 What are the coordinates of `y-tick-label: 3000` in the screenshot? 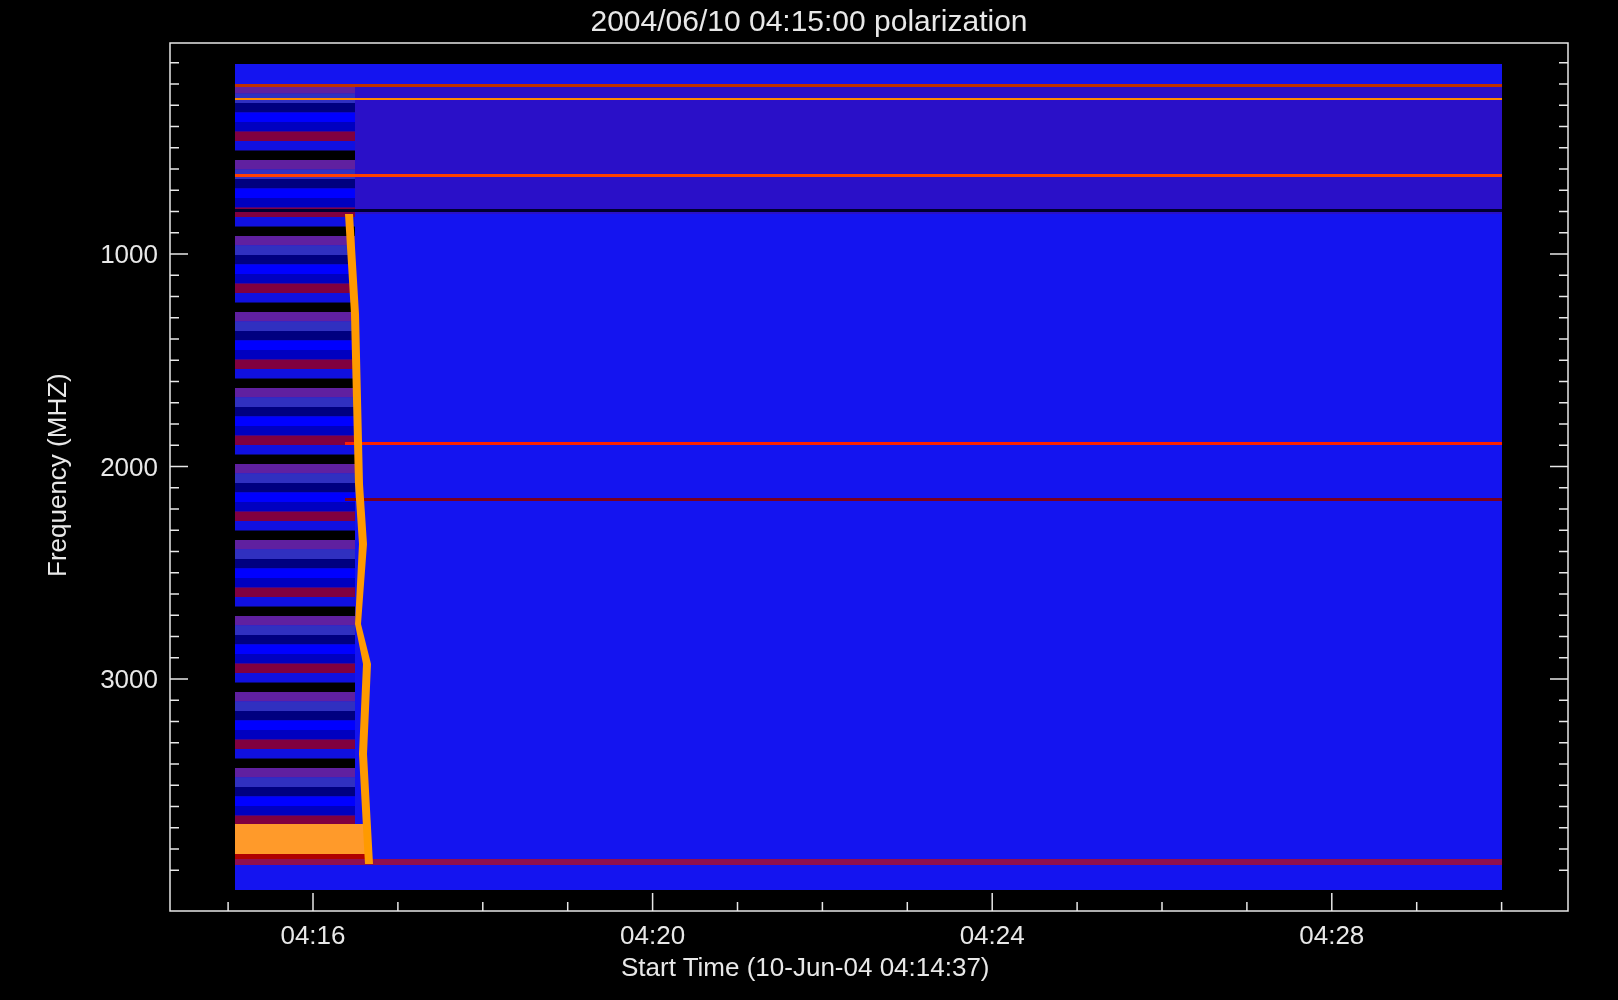 It's located at (129, 679).